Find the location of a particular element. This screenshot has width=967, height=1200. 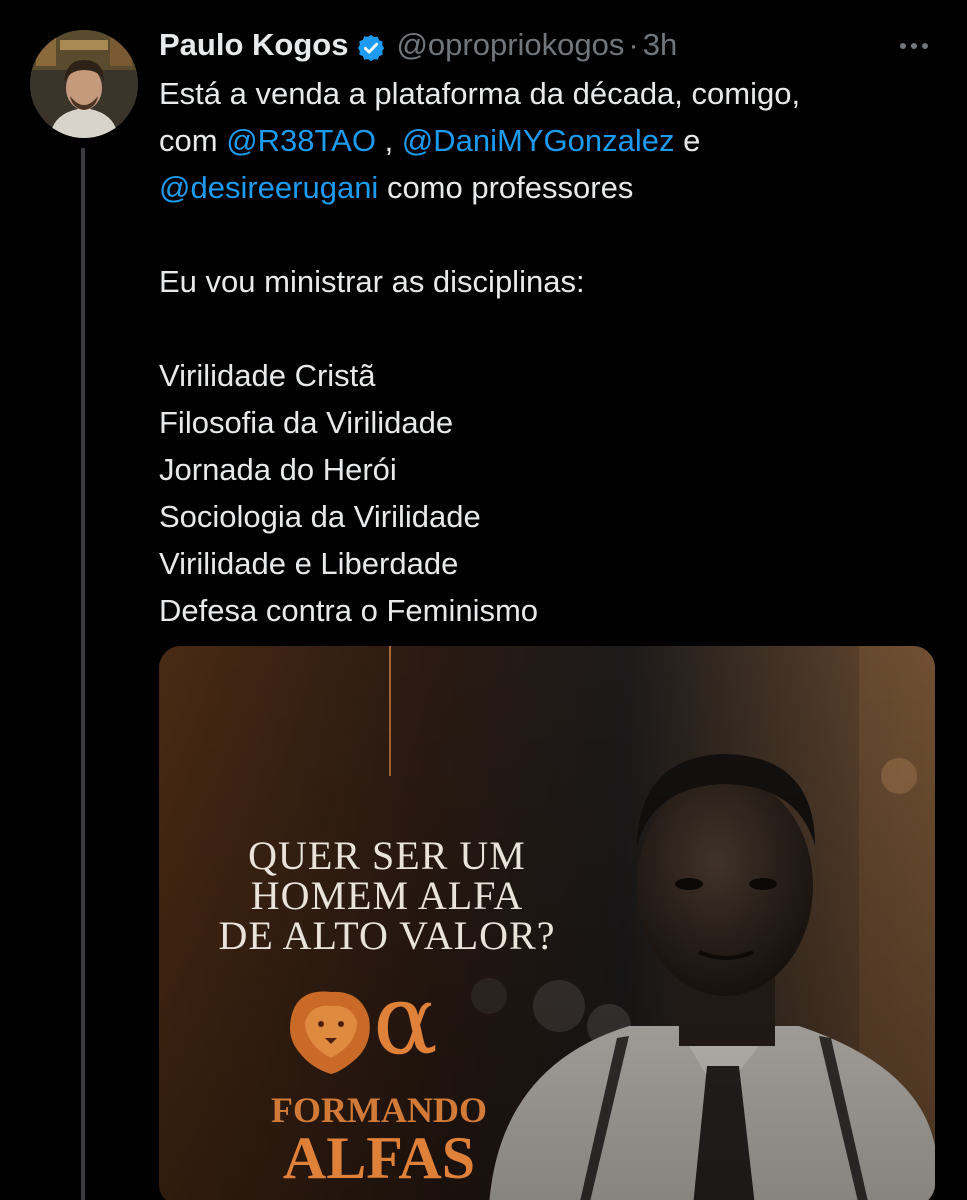

tweet-text-line: Virilidade Cristã is located at coordinates (554, 375).